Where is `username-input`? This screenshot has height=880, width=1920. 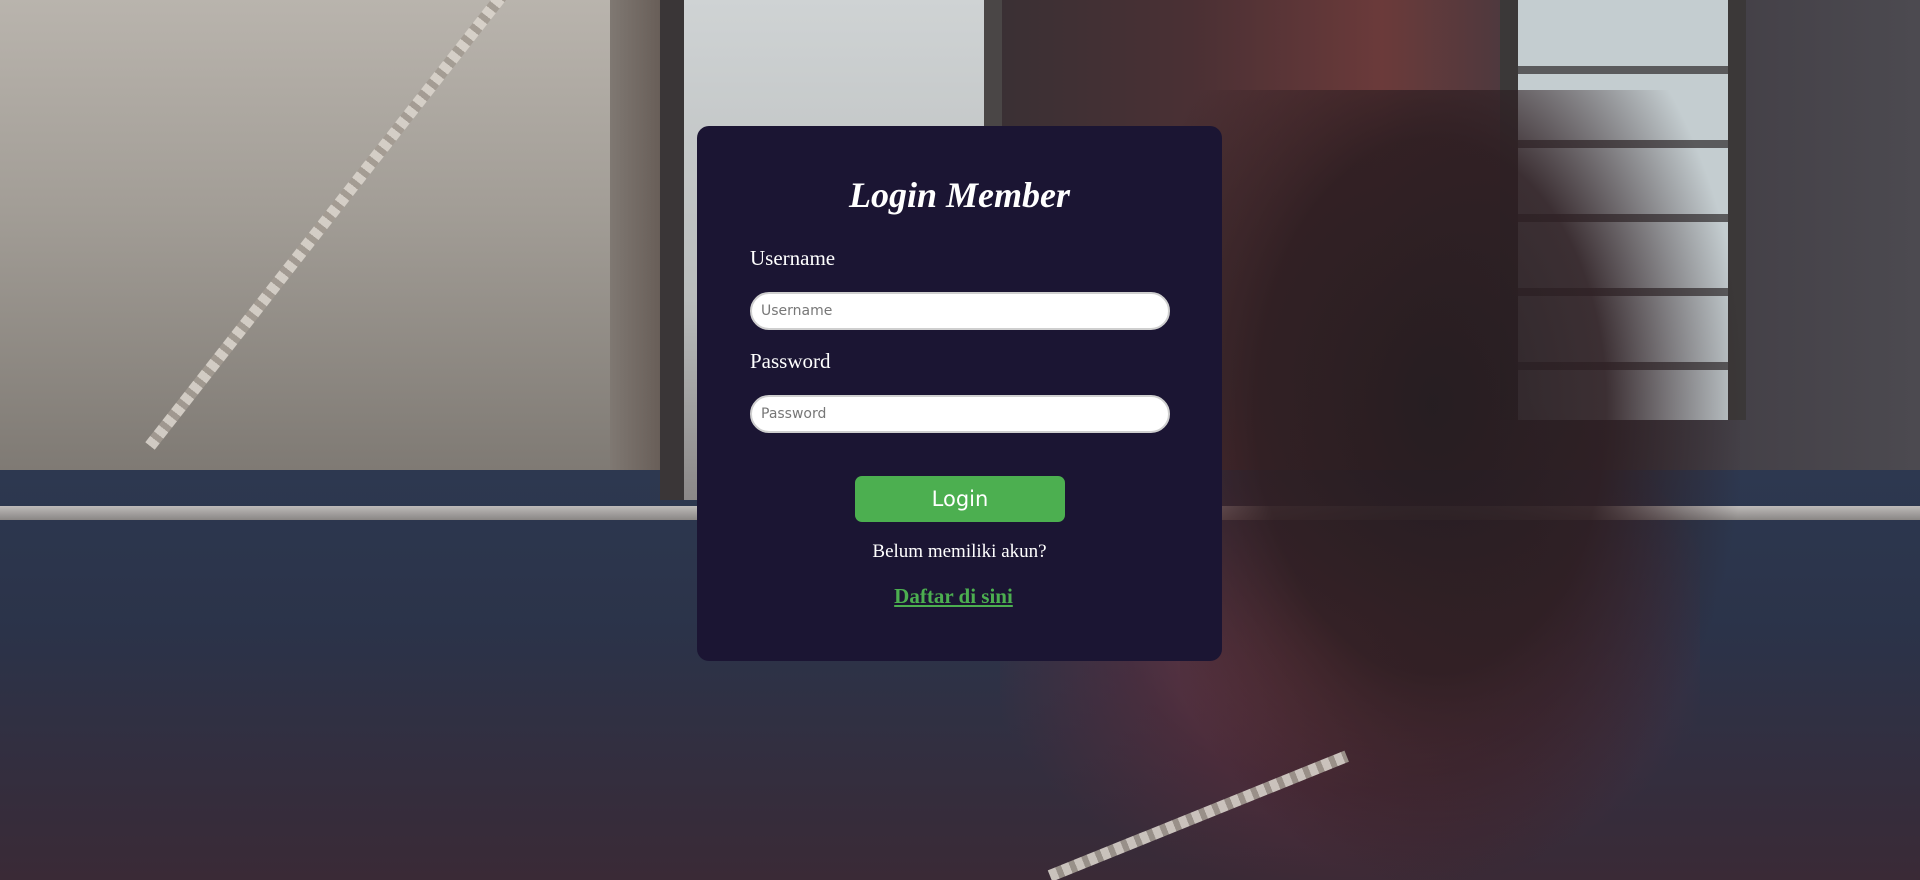
username-input is located at coordinates (960, 311).